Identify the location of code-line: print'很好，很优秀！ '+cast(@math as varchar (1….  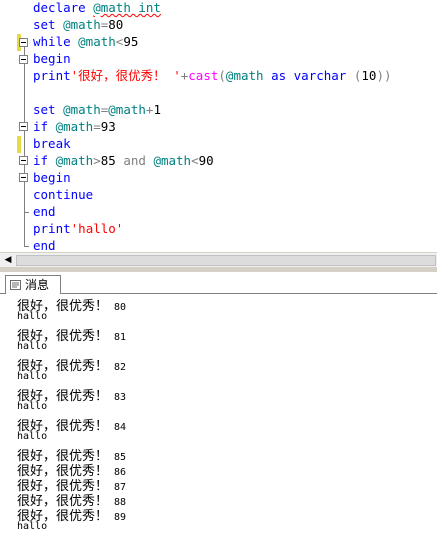
(212, 75).